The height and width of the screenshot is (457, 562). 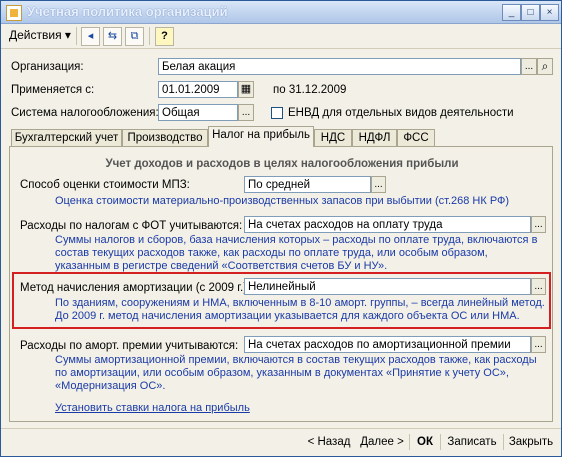 I want to click on back-button: < Назад, so click(x=329, y=442).